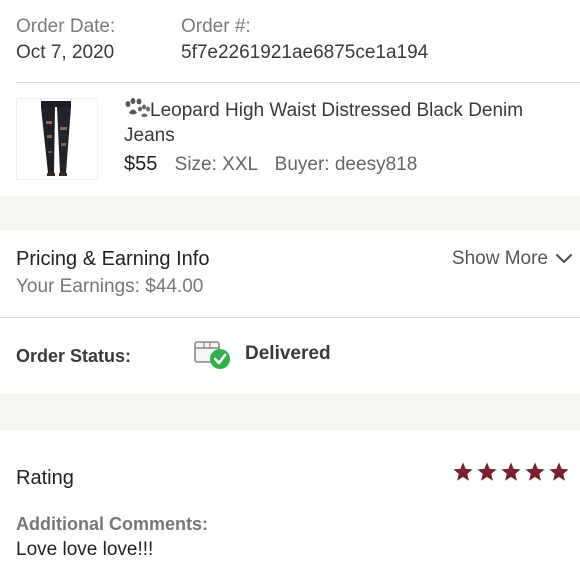 The image size is (580, 580). I want to click on order-number-block: Order #: 5f7e2261921ae6875ce1a194, so click(304, 40).